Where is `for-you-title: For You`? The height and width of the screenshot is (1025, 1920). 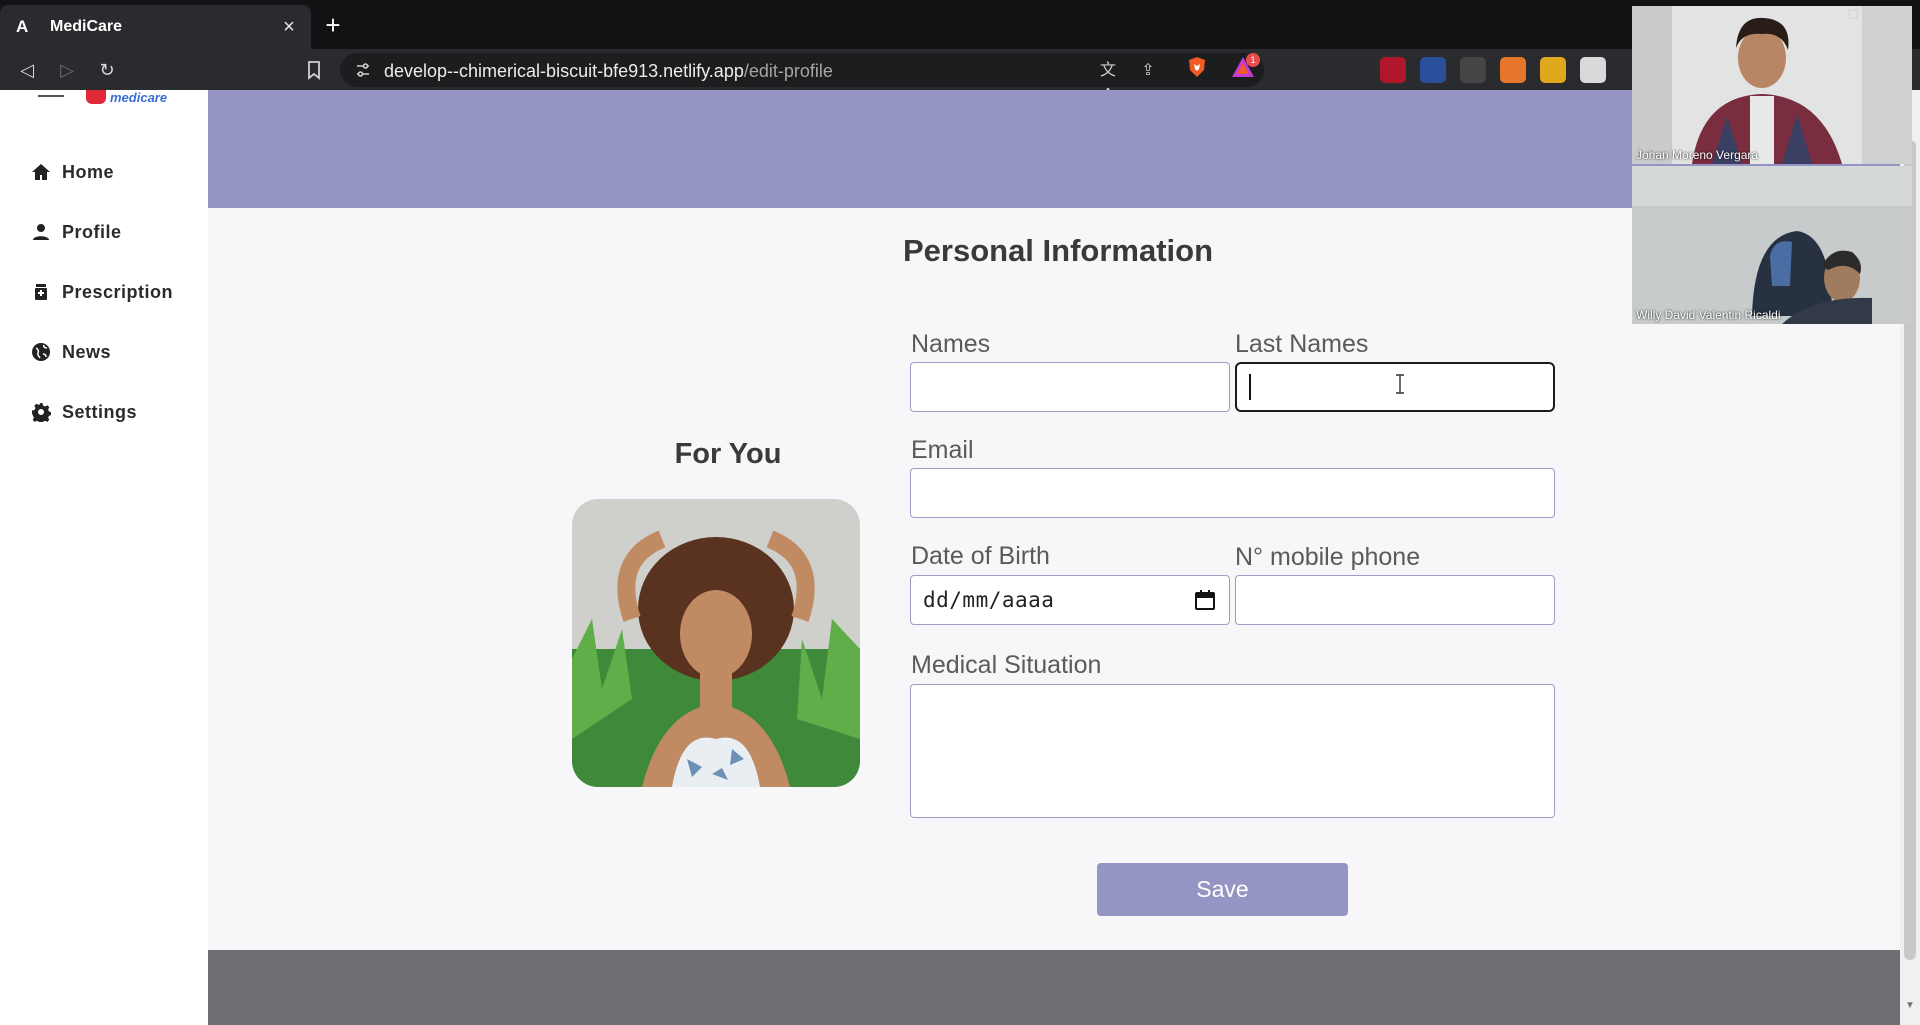 for-you-title: For You is located at coordinates (728, 454).